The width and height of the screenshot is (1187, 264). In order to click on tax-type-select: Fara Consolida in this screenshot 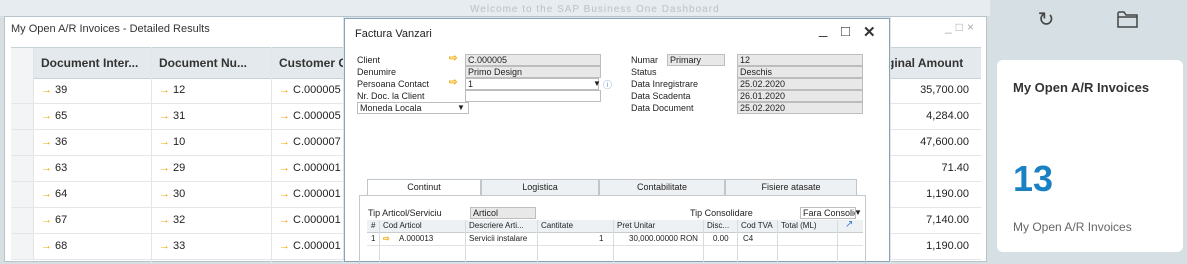, I will do `click(828, 213)`.